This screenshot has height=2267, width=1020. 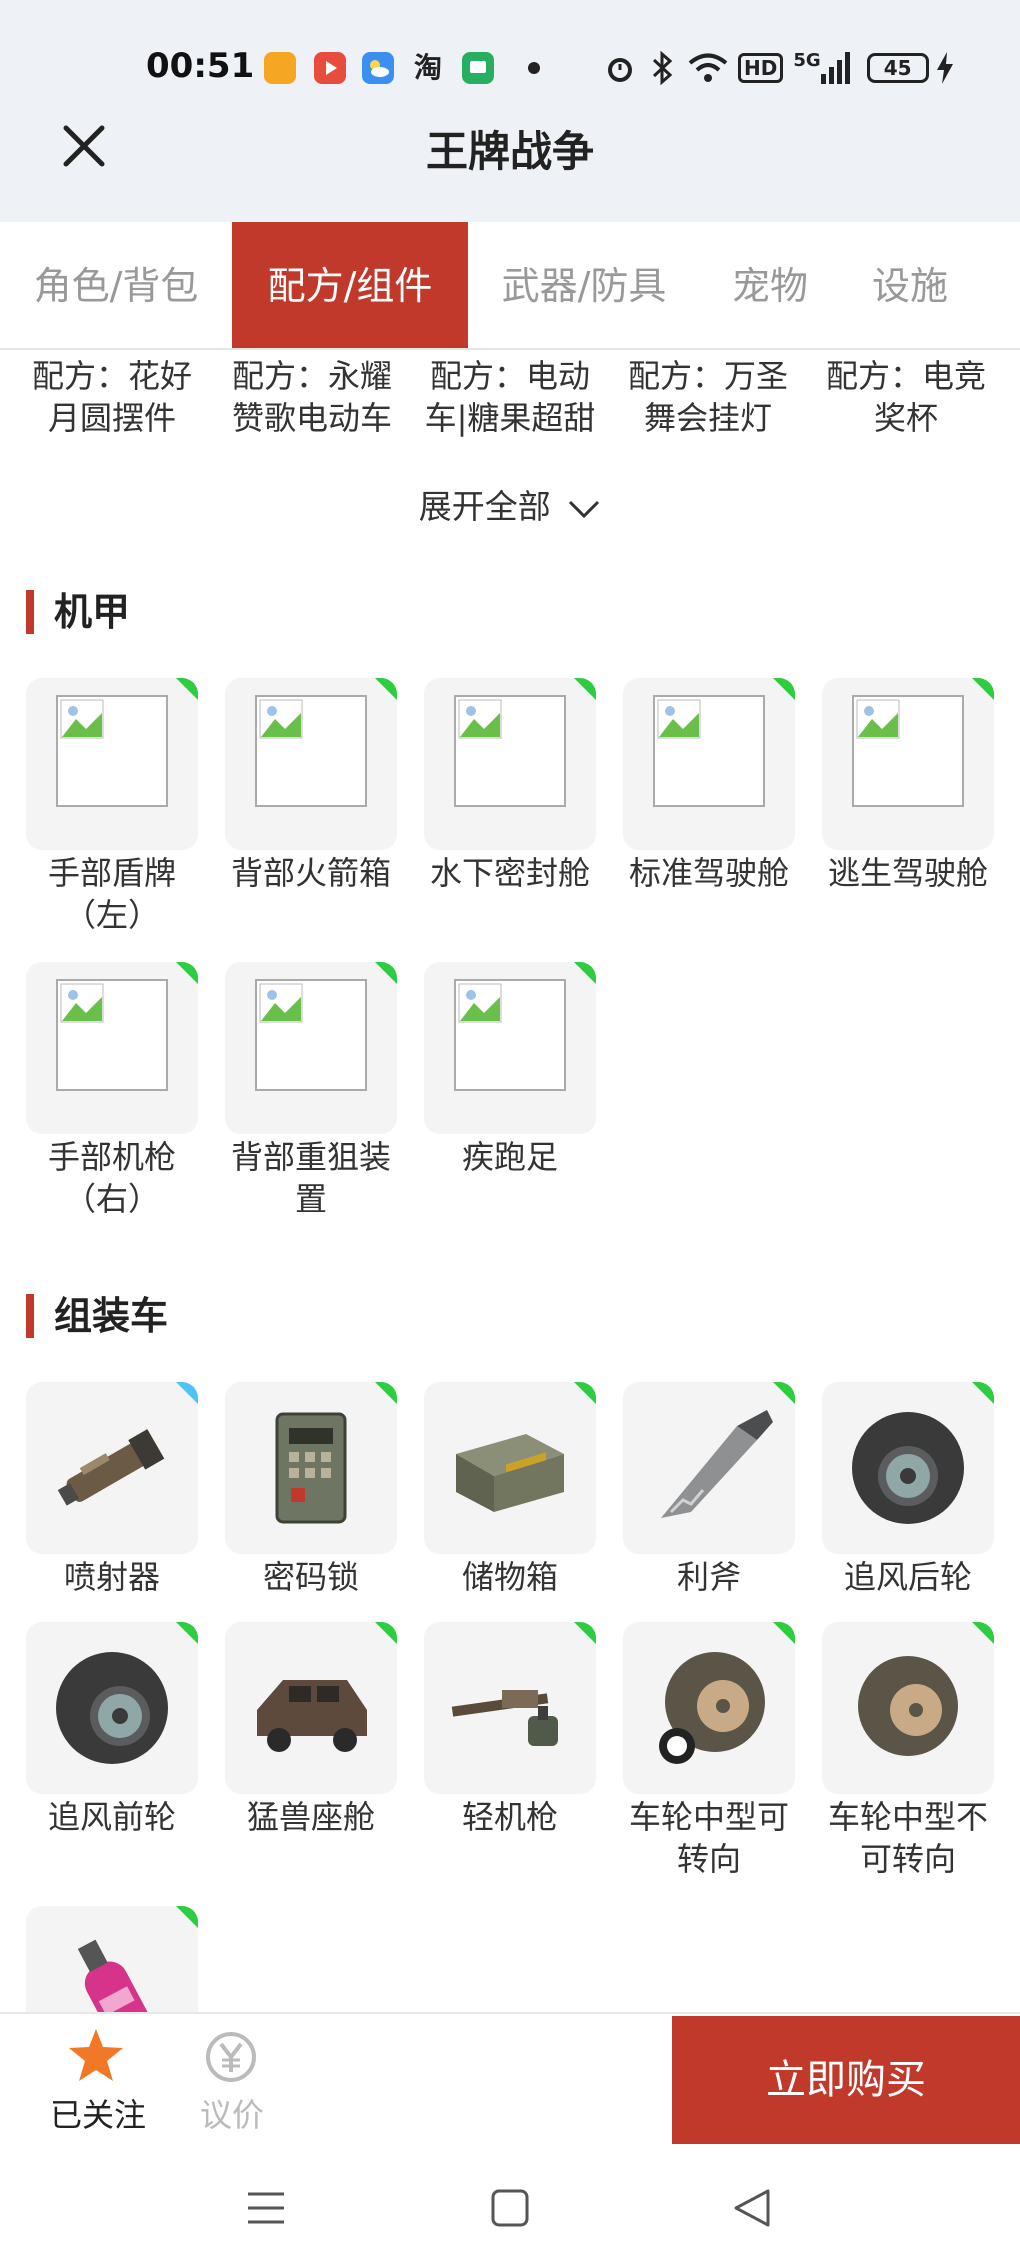 What do you see at coordinates (111, 1178) in the screenshot?
I see `item-label: 手部机枪（右）` at bounding box center [111, 1178].